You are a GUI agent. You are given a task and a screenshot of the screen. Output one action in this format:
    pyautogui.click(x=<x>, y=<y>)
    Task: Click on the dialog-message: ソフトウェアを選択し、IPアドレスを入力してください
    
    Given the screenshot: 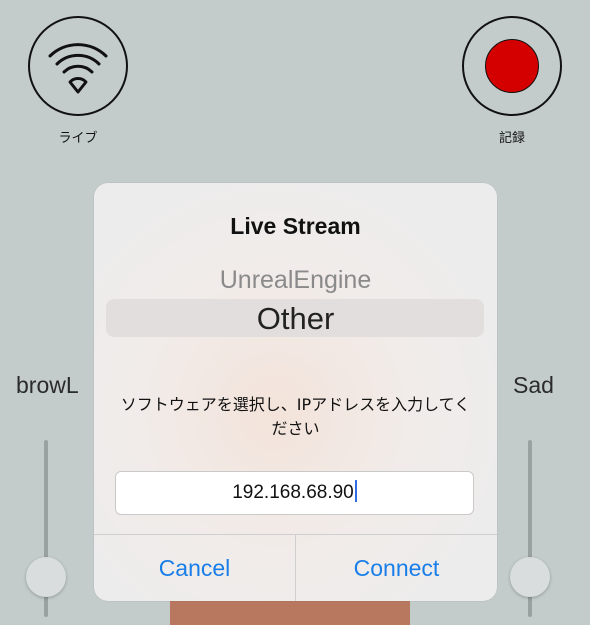 What is the action you would take?
    pyautogui.click(x=295, y=416)
    